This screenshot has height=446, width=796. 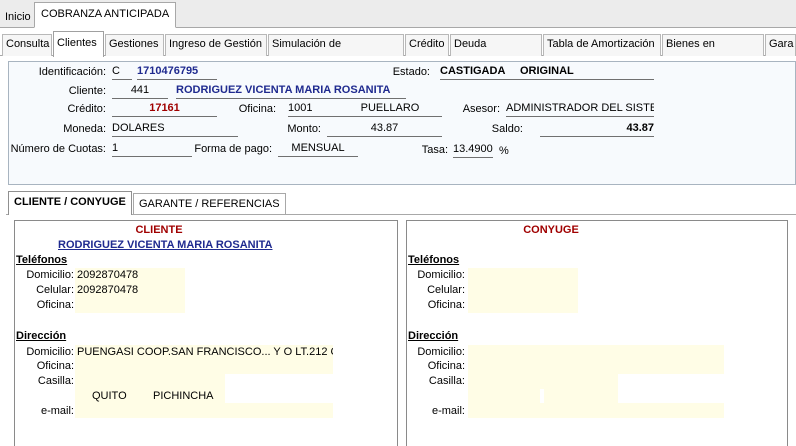 What do you see at coordinates (313, 109) in the screenshot?
I see `oficina-codigo: 1001` at bounding box center [313, 109].